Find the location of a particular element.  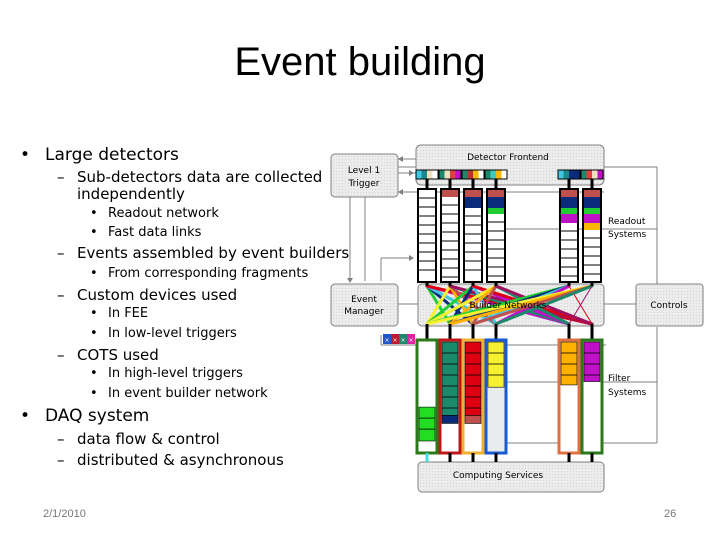

readout-systems-label: Readout is located at coordinates (627, 222).